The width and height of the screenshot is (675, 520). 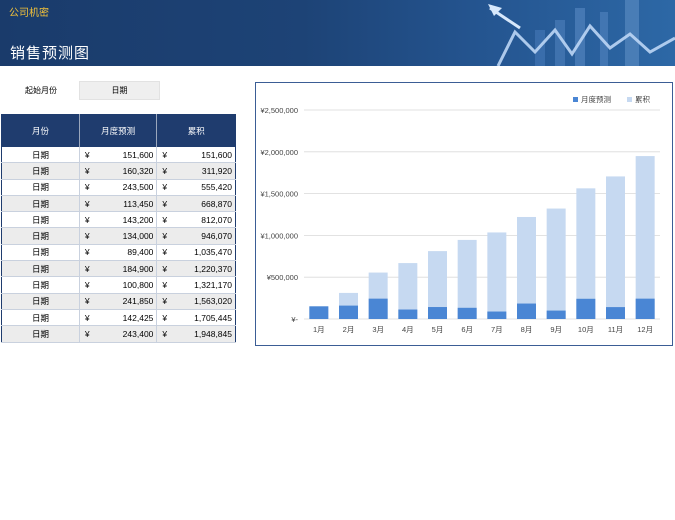 I want to click on cell-monthly-forecast: ¥134,000, so click(x=118, y=236).